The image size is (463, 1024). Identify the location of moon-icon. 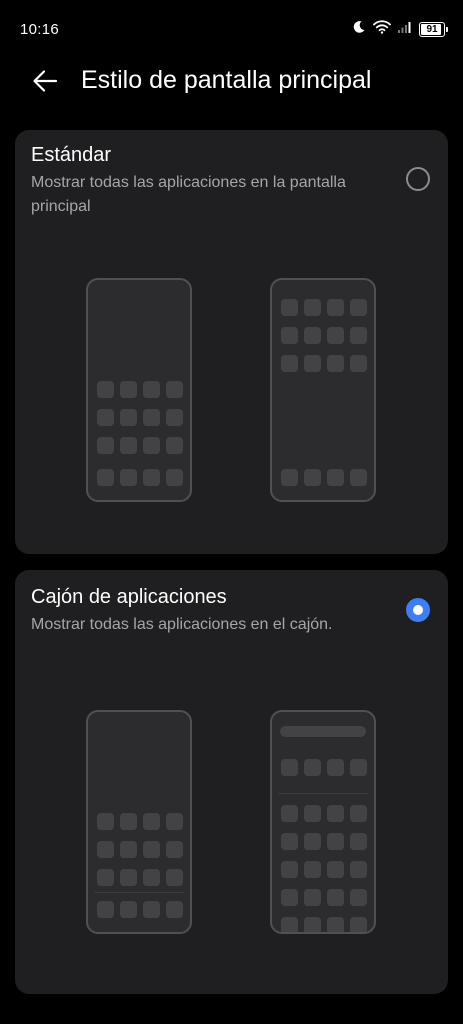
(359, 29).